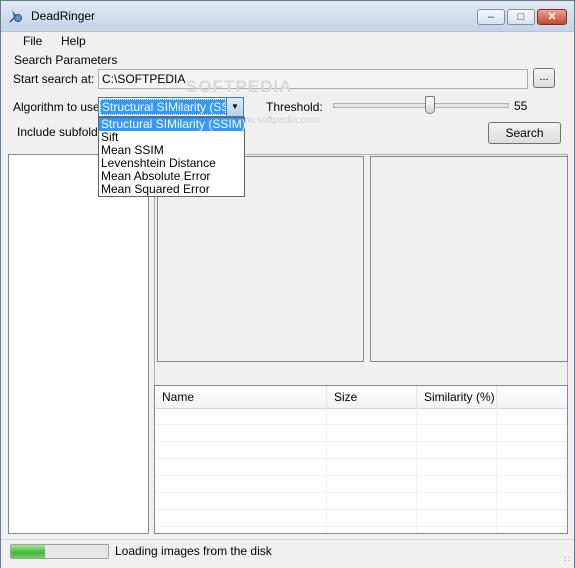 The image size is (575, 568). Describe the element at coordinates (193, 551) in the screenshot. I see `status-text: Loading images from the disk` at that location.